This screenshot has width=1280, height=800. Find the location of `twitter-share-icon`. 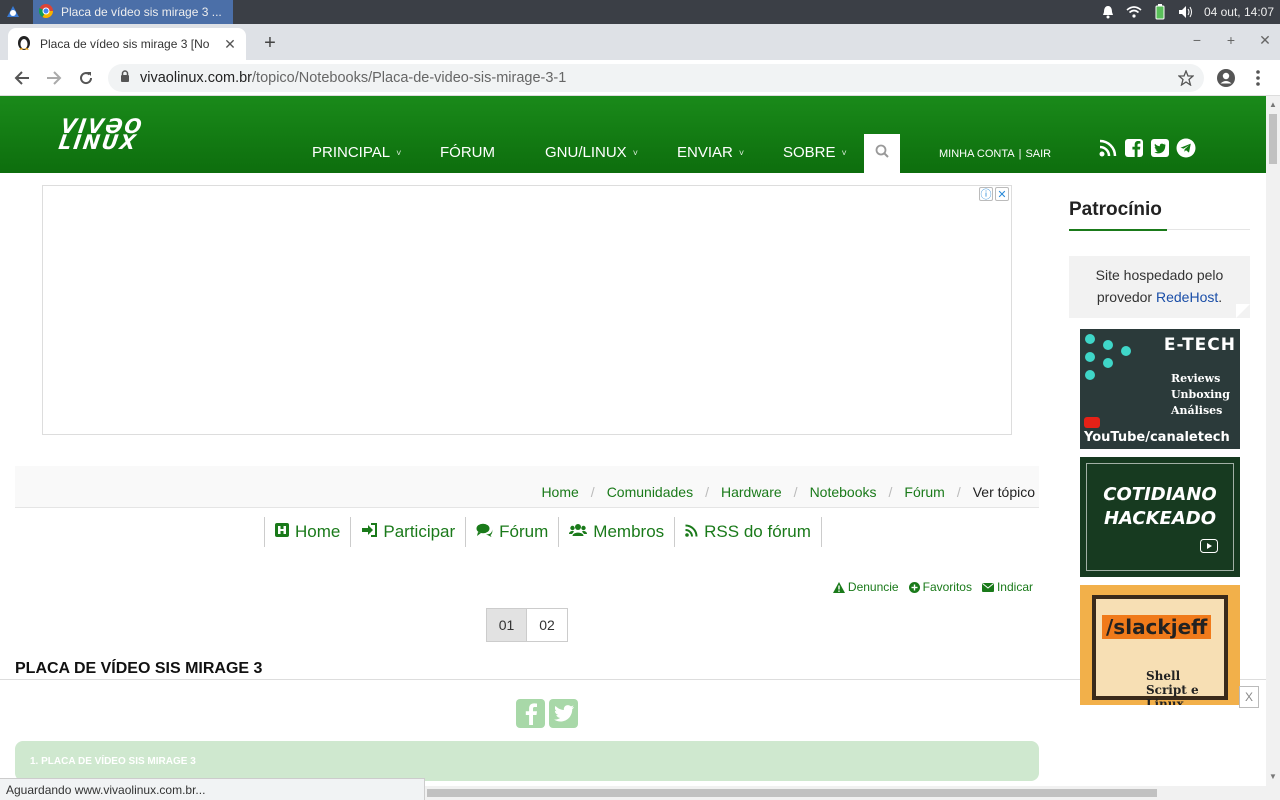

twitter-share-icon is located at coordinates (563, 713).